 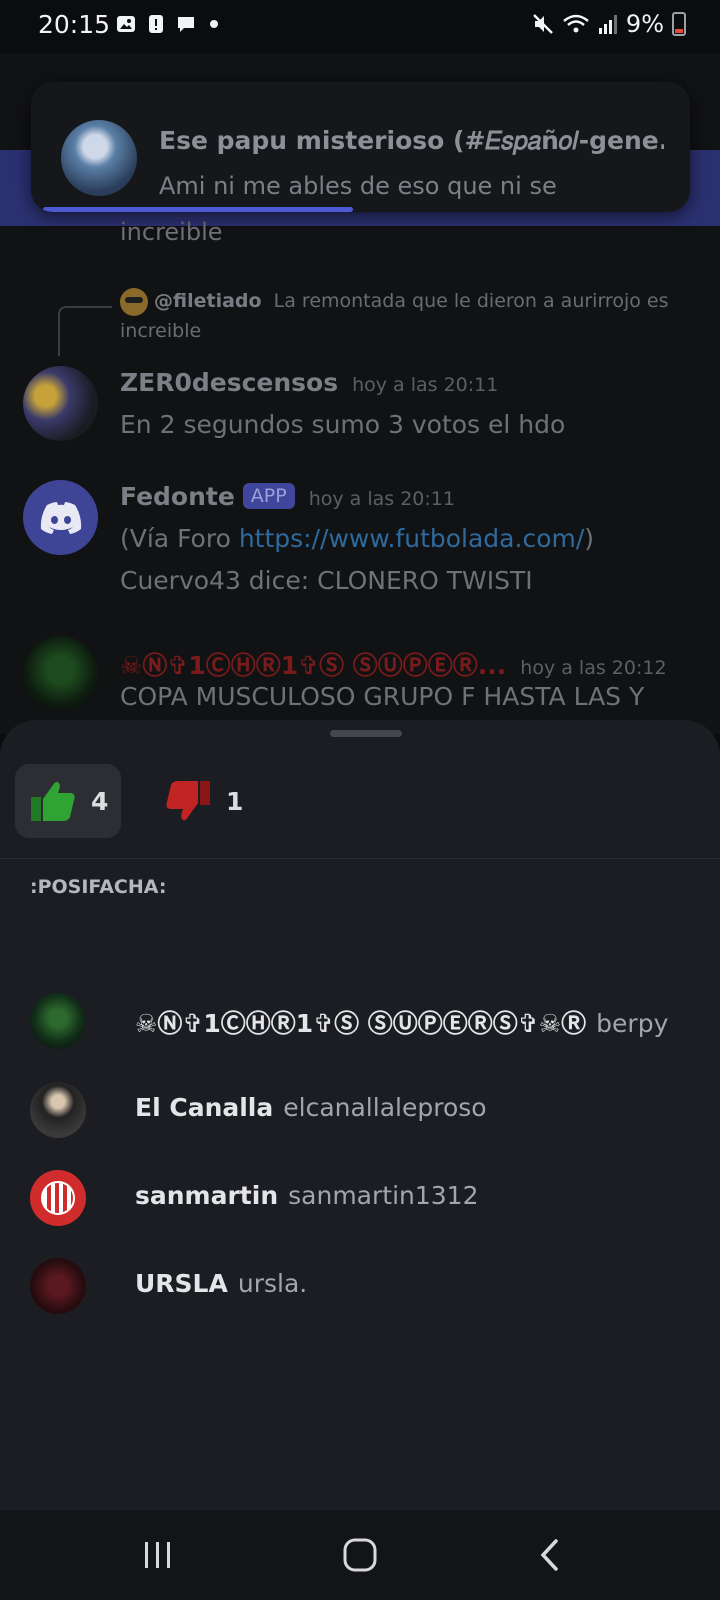 I want to click on message-text: En 2 segundos sumo 3 votos el hdo, so click(x=343, y=424).